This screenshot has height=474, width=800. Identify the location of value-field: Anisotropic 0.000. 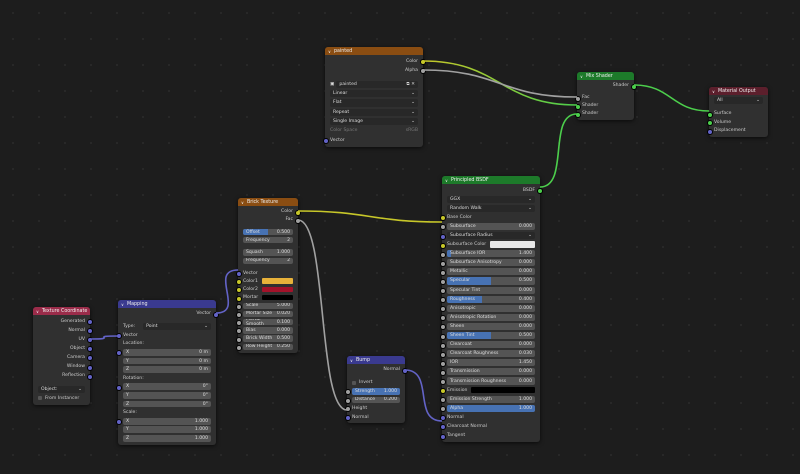
(491, 308).